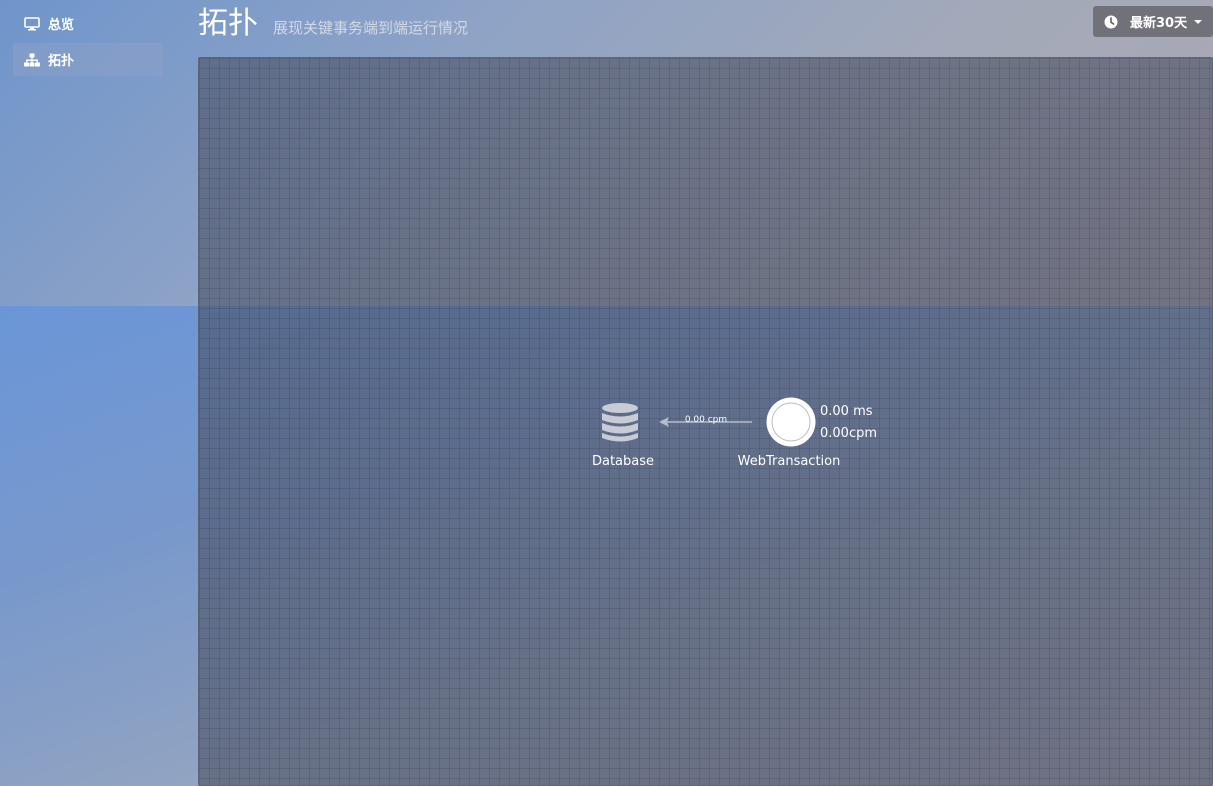  What do you see at coordinates (620, 422) in the screenshot?
I see `database-icon` at bounding box center [620, 422].